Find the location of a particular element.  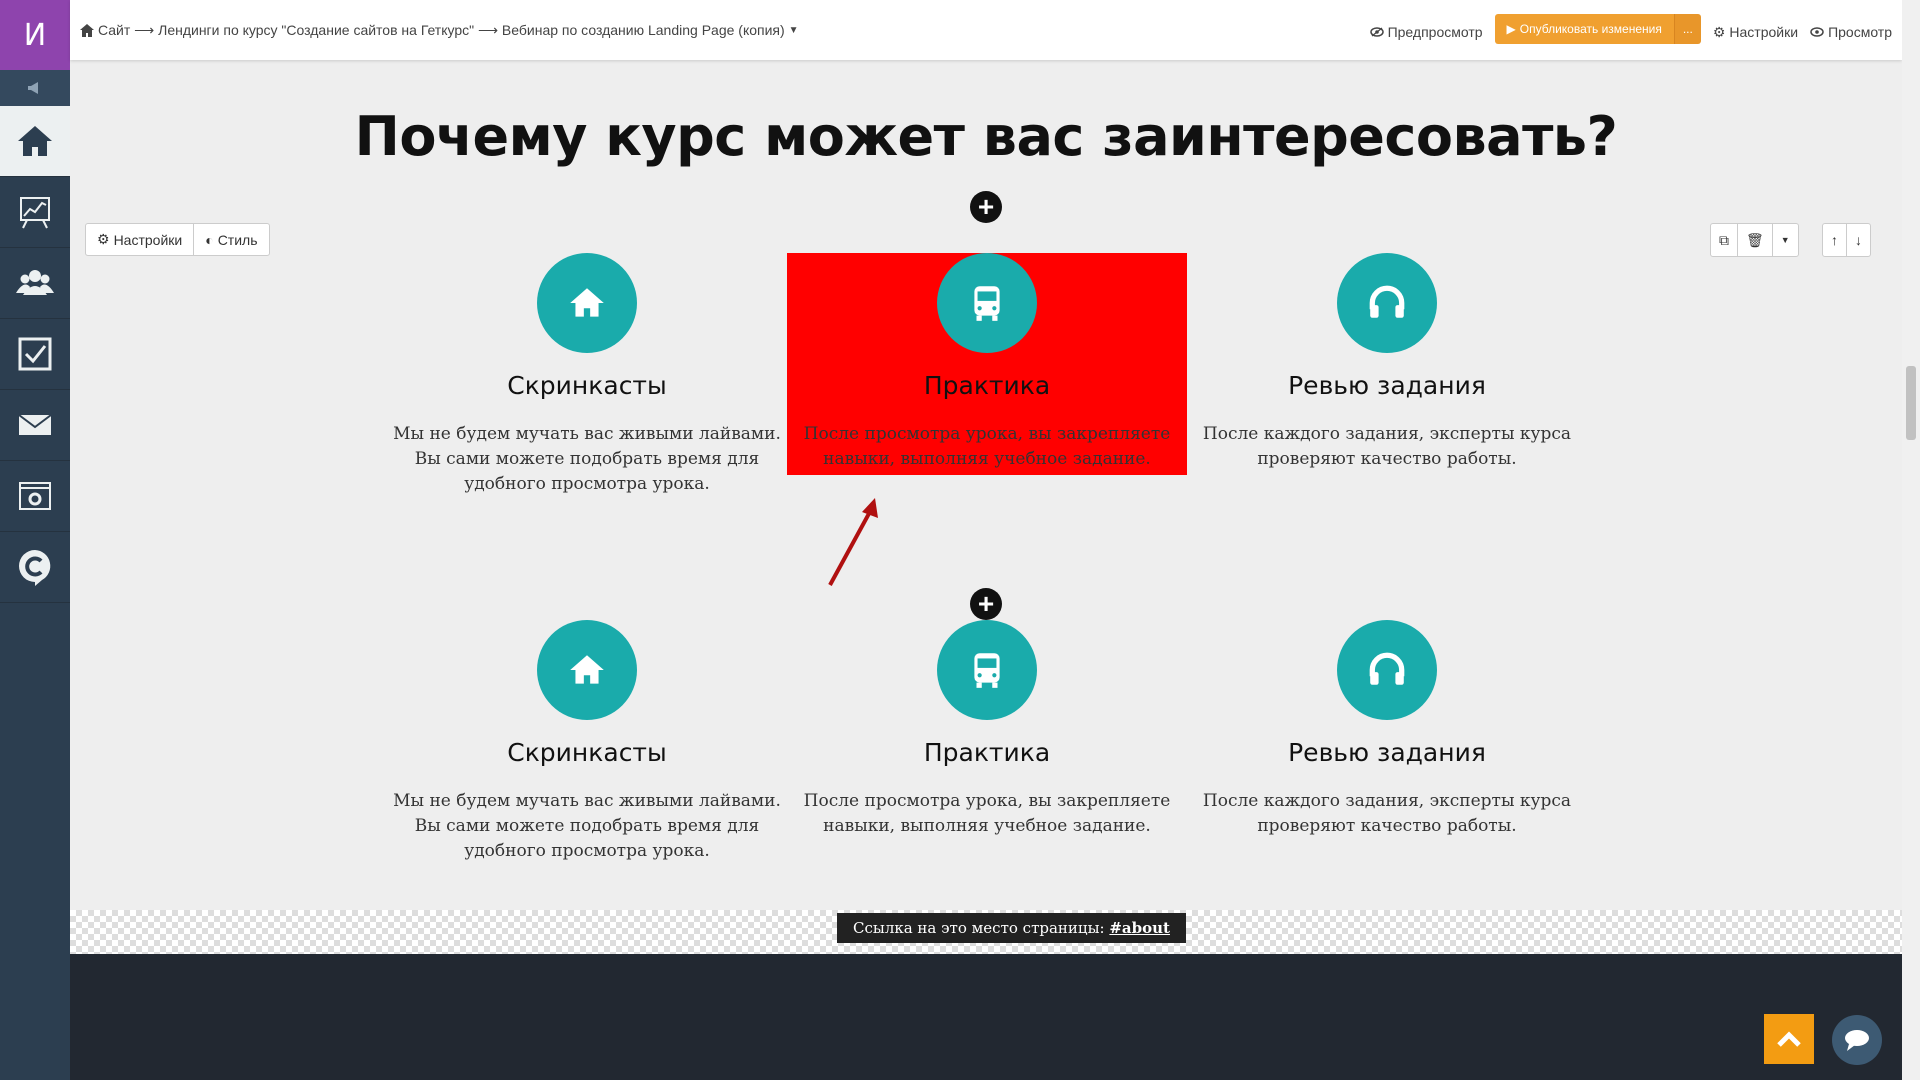

mail-icon is located at coordinates (35, 424).